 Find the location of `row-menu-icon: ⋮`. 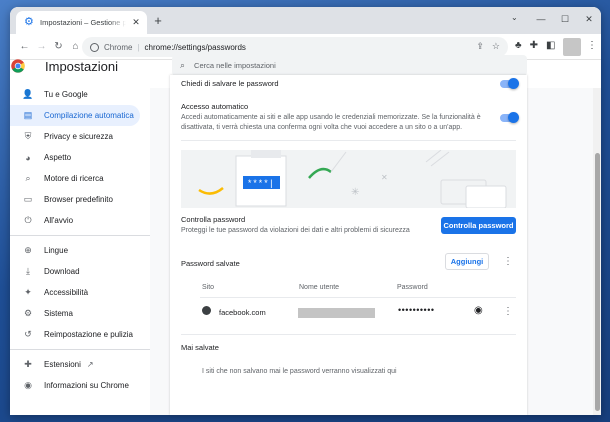

row-menu-icon: ⋮ is located at coordinates (508, 311).